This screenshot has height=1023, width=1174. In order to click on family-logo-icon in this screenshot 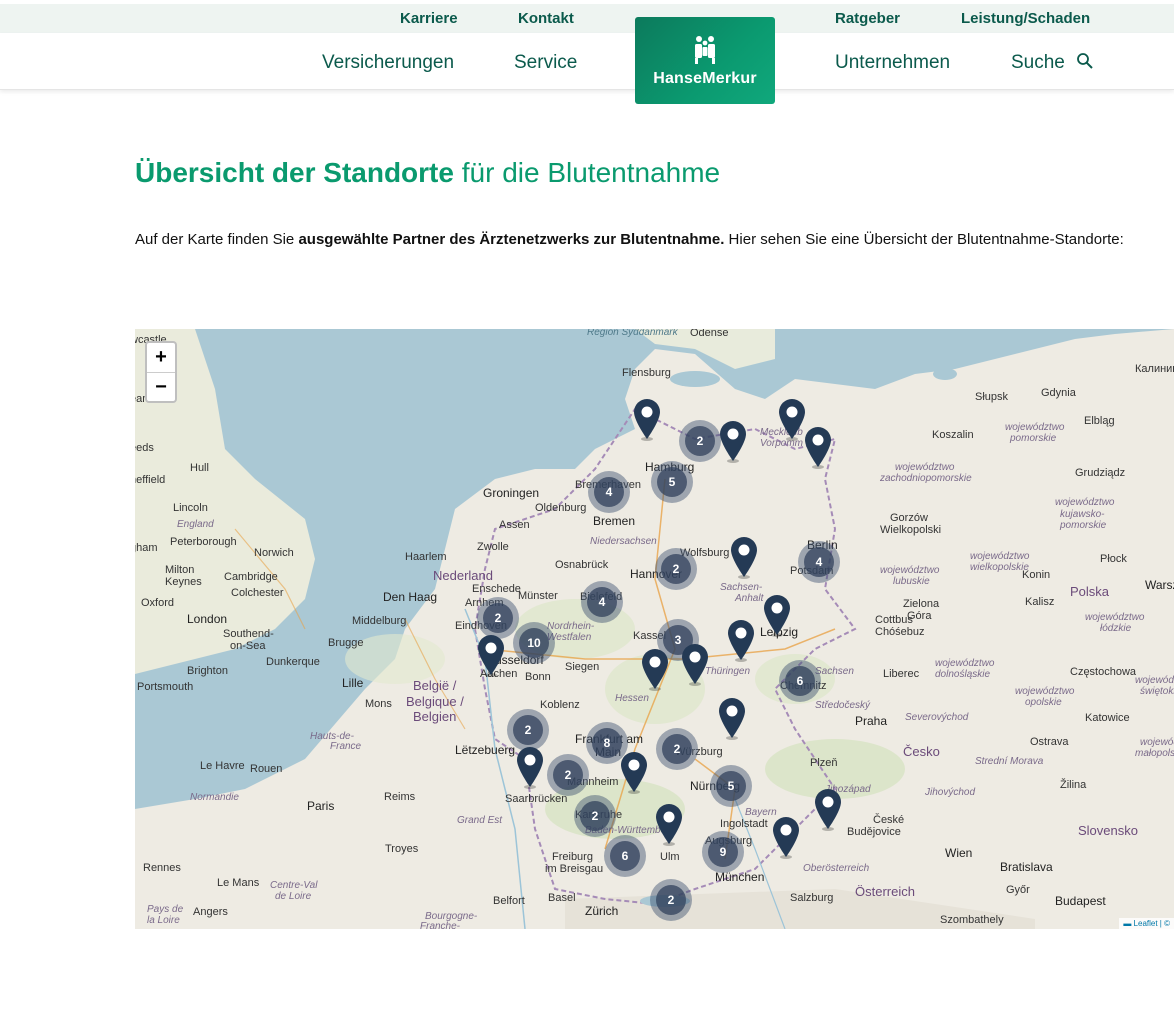, I will do `click(705, 50)`.